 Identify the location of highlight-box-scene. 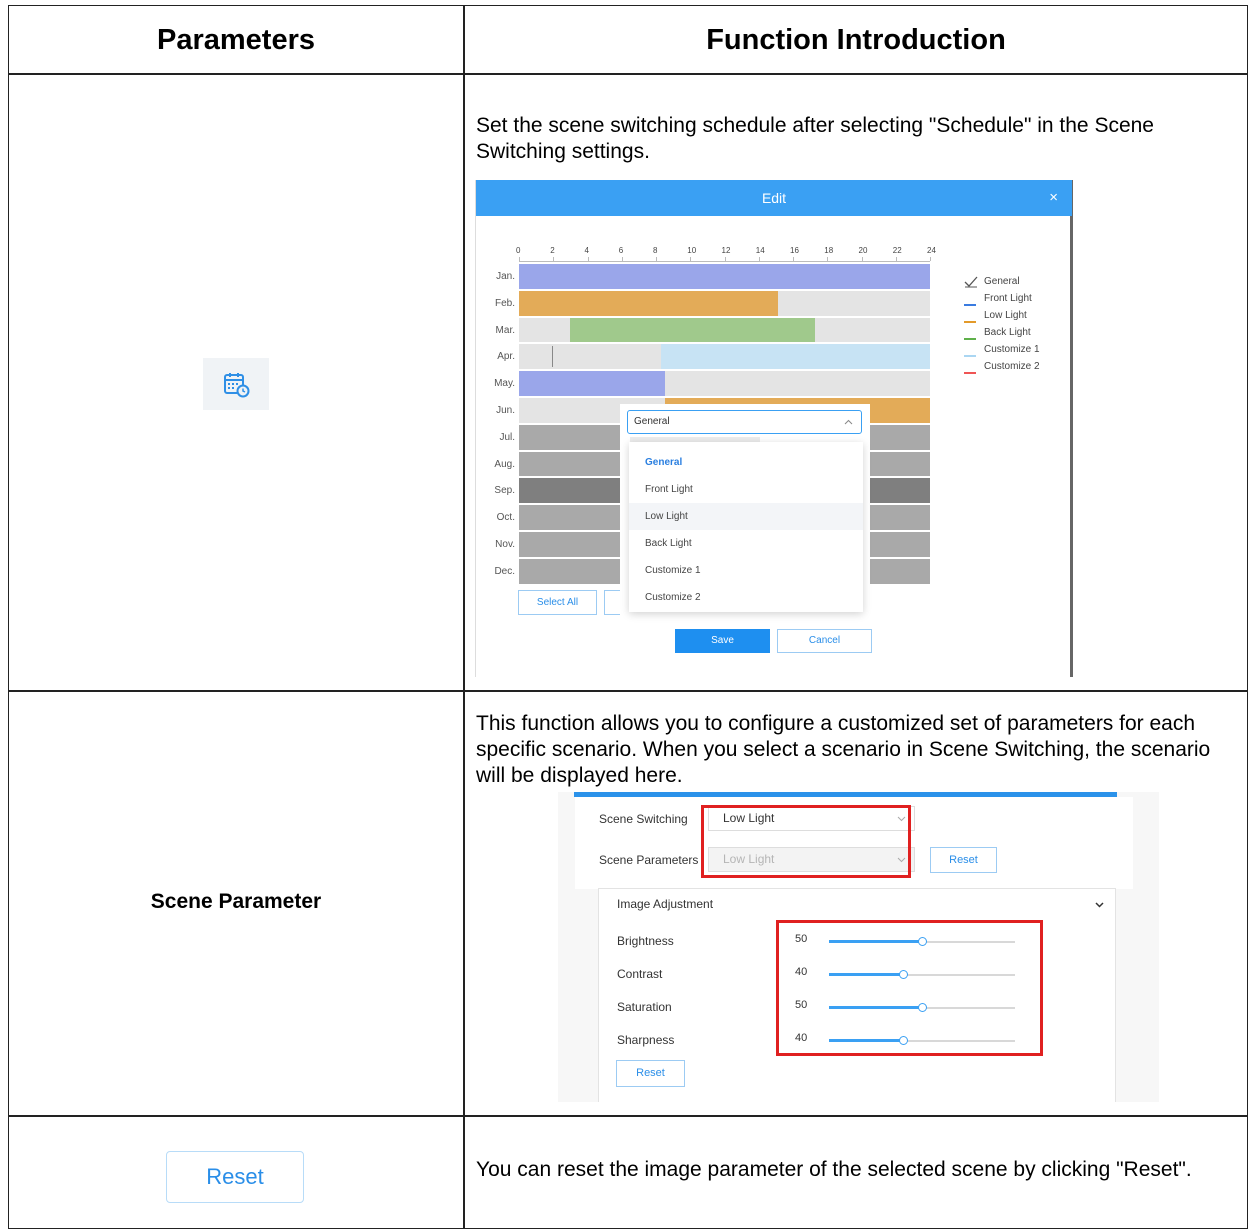
(806, 841).